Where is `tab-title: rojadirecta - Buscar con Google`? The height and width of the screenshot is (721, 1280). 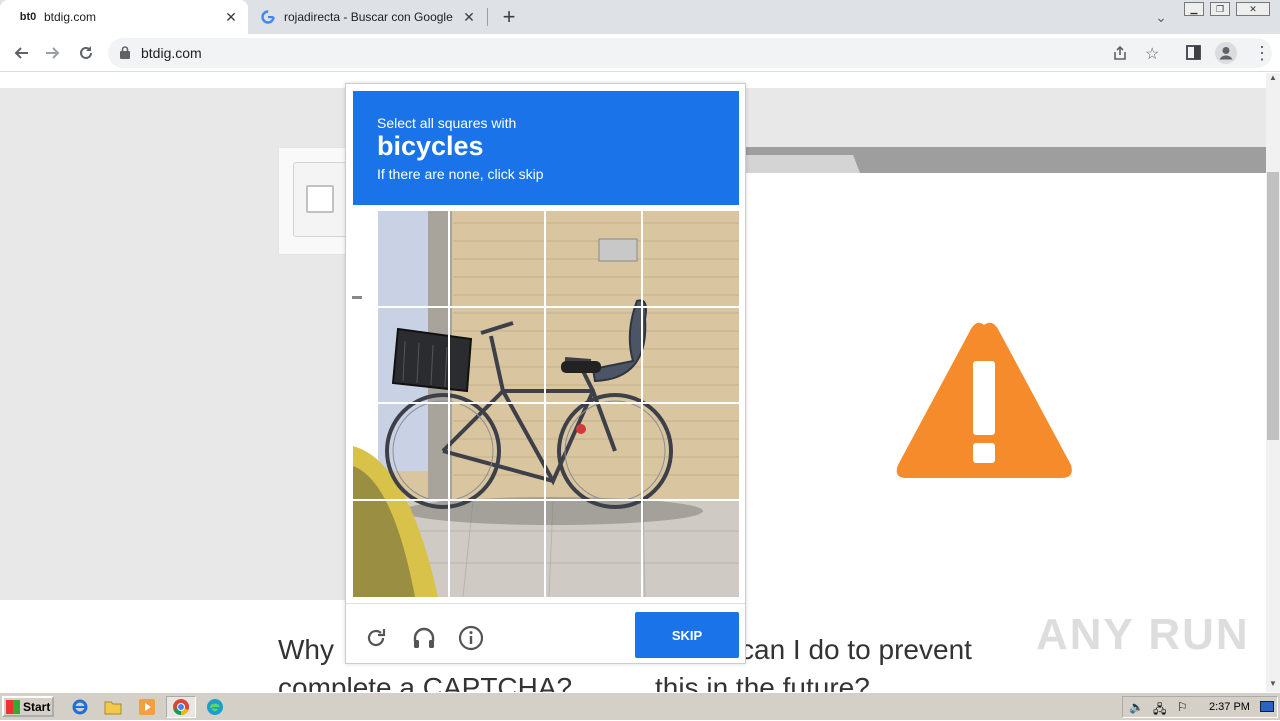
tab-title: rojadirecta - Buscar con Google is located at coordinates (368, 17).